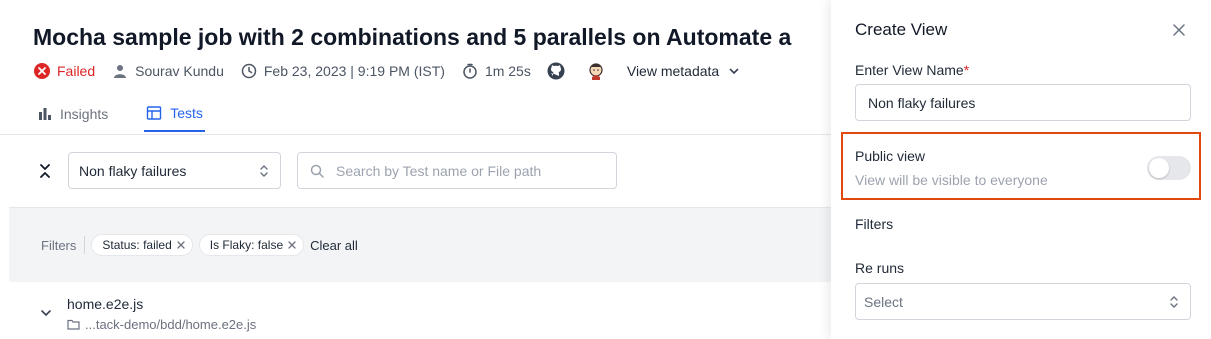  Describe the element at coordinates (334, 245) in the screenshot. I see `clear-all-button: Clear all` at that location.